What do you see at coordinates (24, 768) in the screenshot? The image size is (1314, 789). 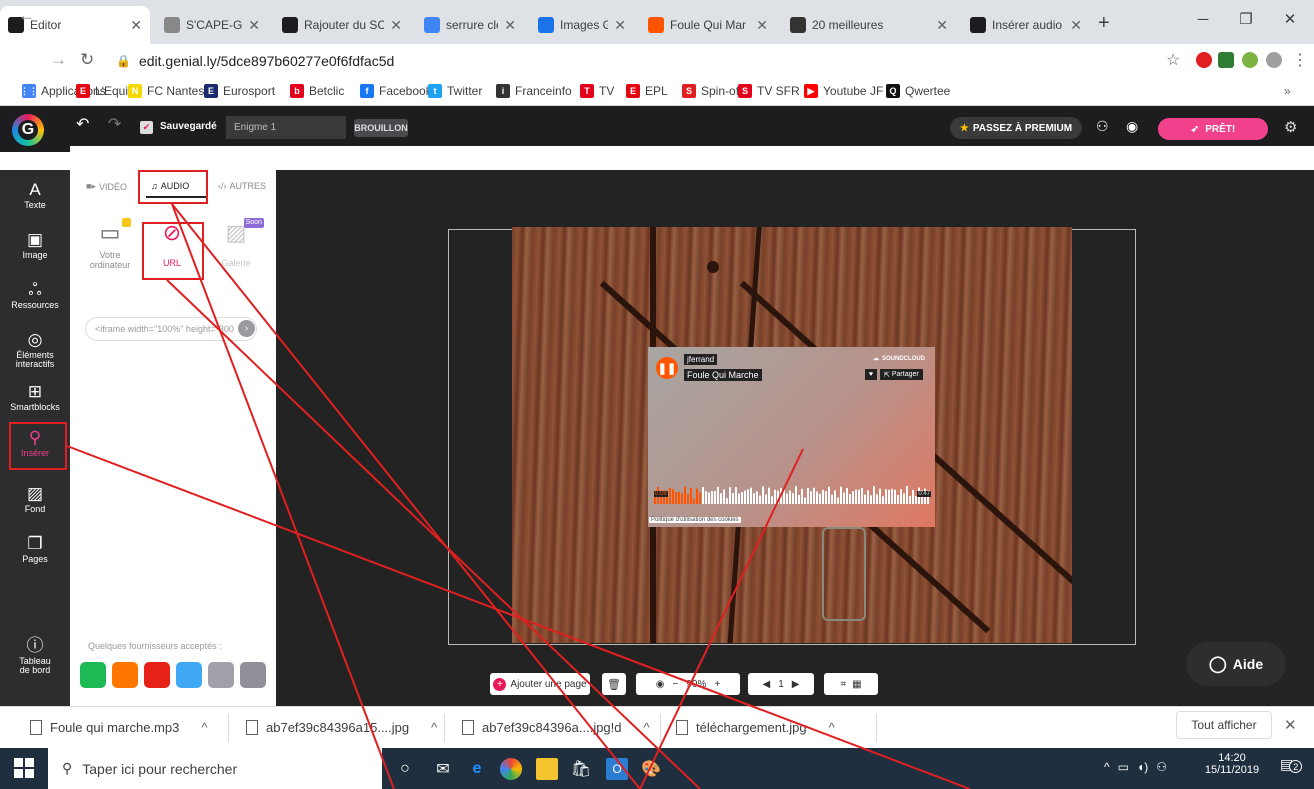 I see `windows-start-icon` at bounding box center [24, 768].